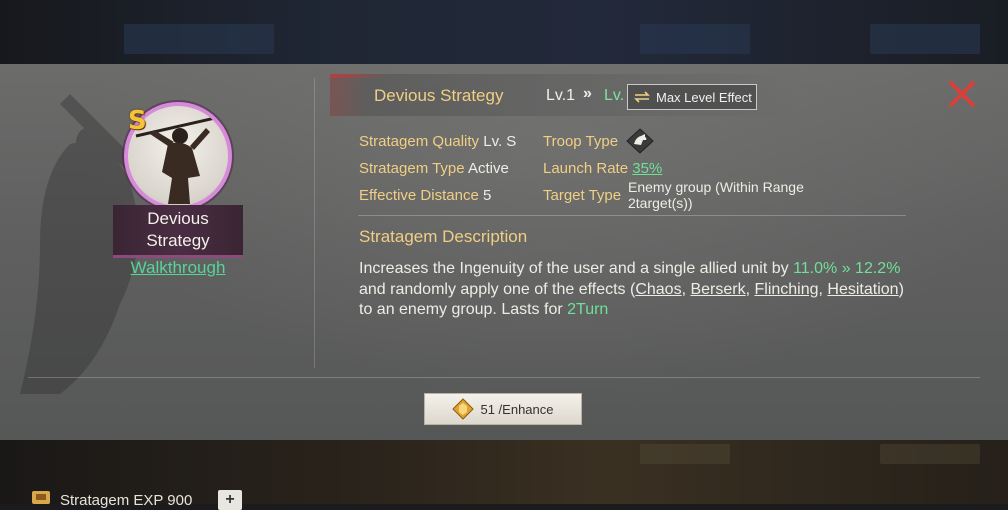  Describe the element at coordinates (412, 168) in the screenshot. I see `attr-type-key: Stratagem Type` at that location.